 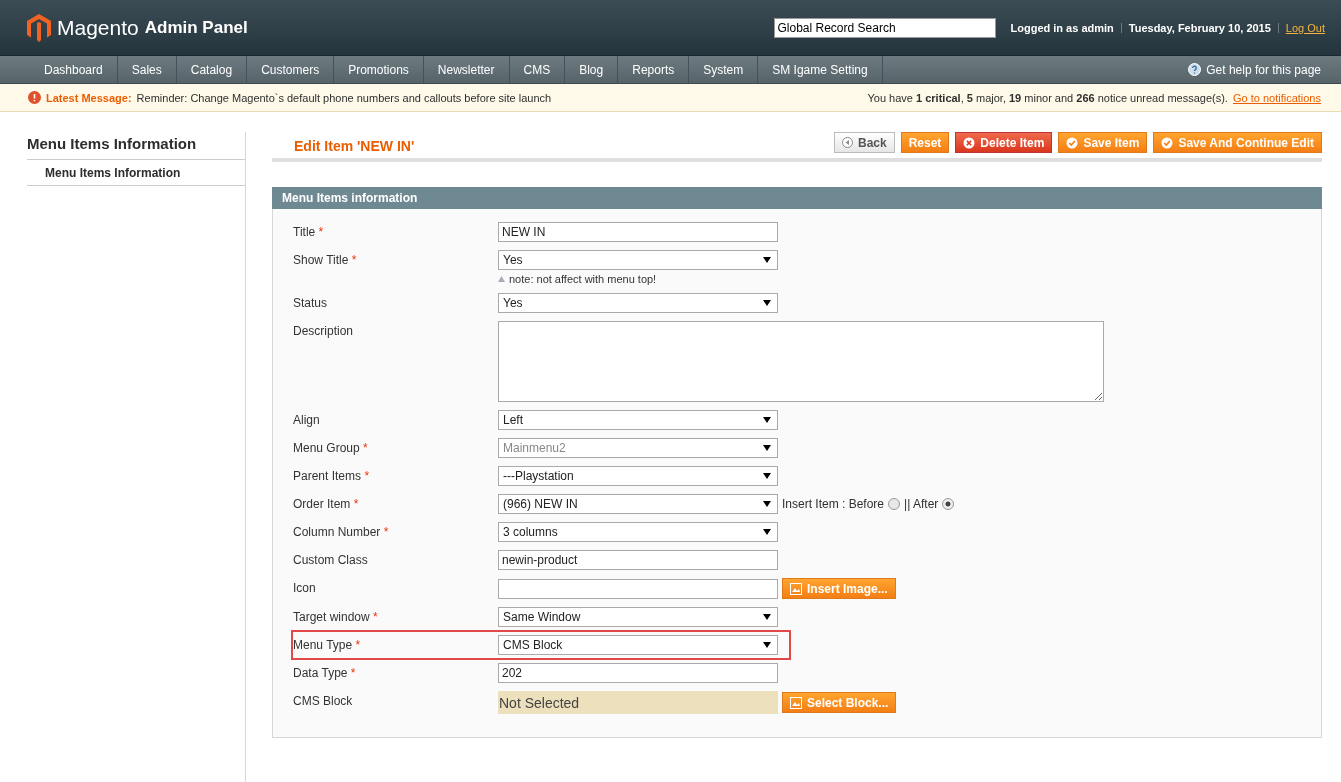 I want to click on alert-icon, so click(x=34, y=97).